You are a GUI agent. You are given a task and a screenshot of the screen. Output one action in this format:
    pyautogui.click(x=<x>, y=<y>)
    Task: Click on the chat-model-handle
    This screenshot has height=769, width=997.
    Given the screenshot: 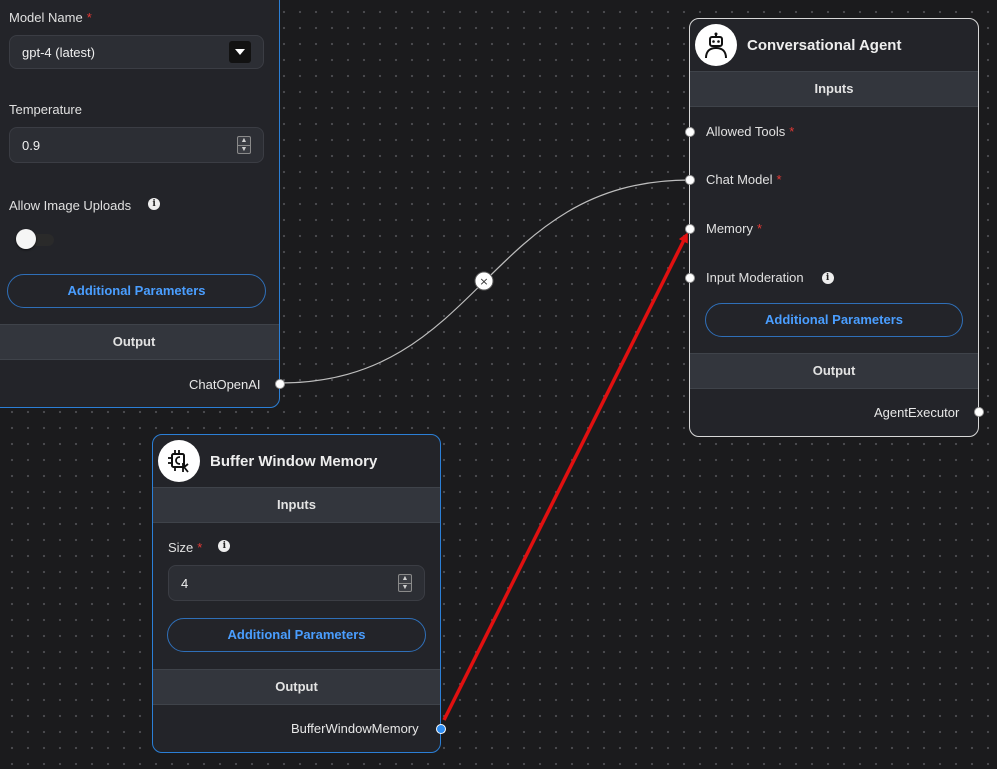 What is the action you would take?
    pyautogui.click(x=690, y=180)
    